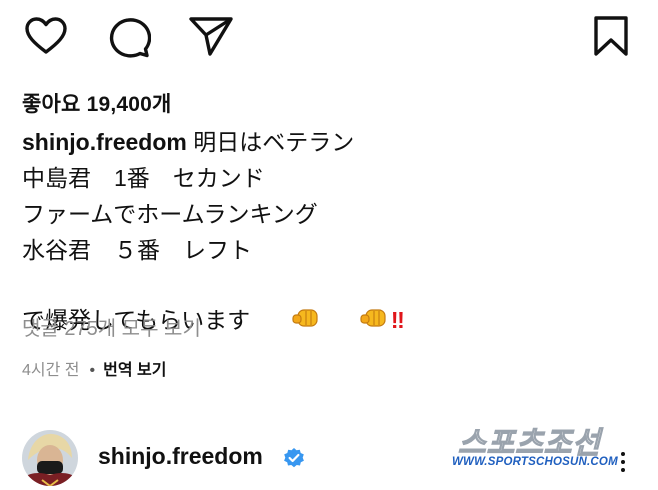 Image resolution: width=658 pixels, height=490 pixels. Describe the element at coordinates (50, 458) in the screenshot. I see `avatar` at that location.